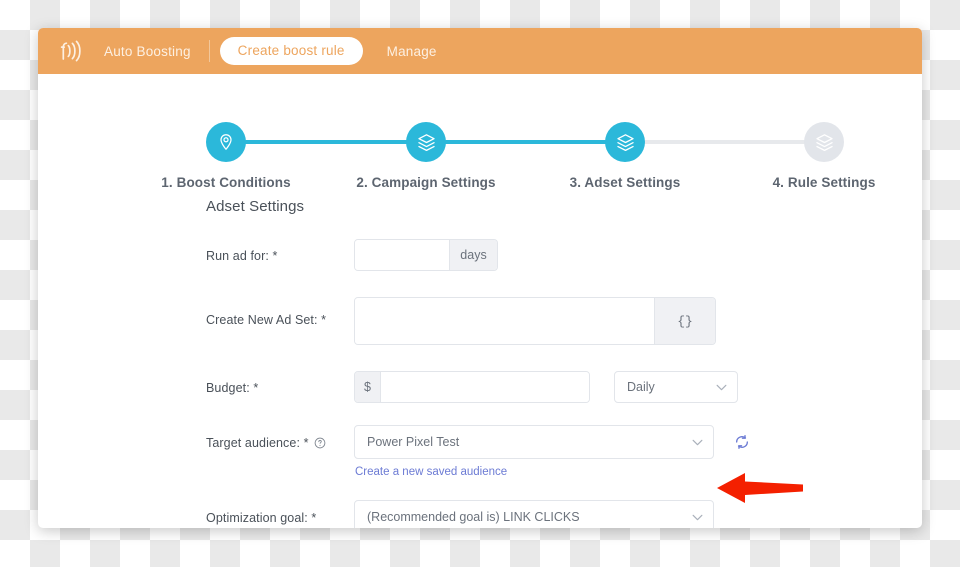  I want to click on create-saved-audience-link: Create a new saved audience, so click(534, 472).